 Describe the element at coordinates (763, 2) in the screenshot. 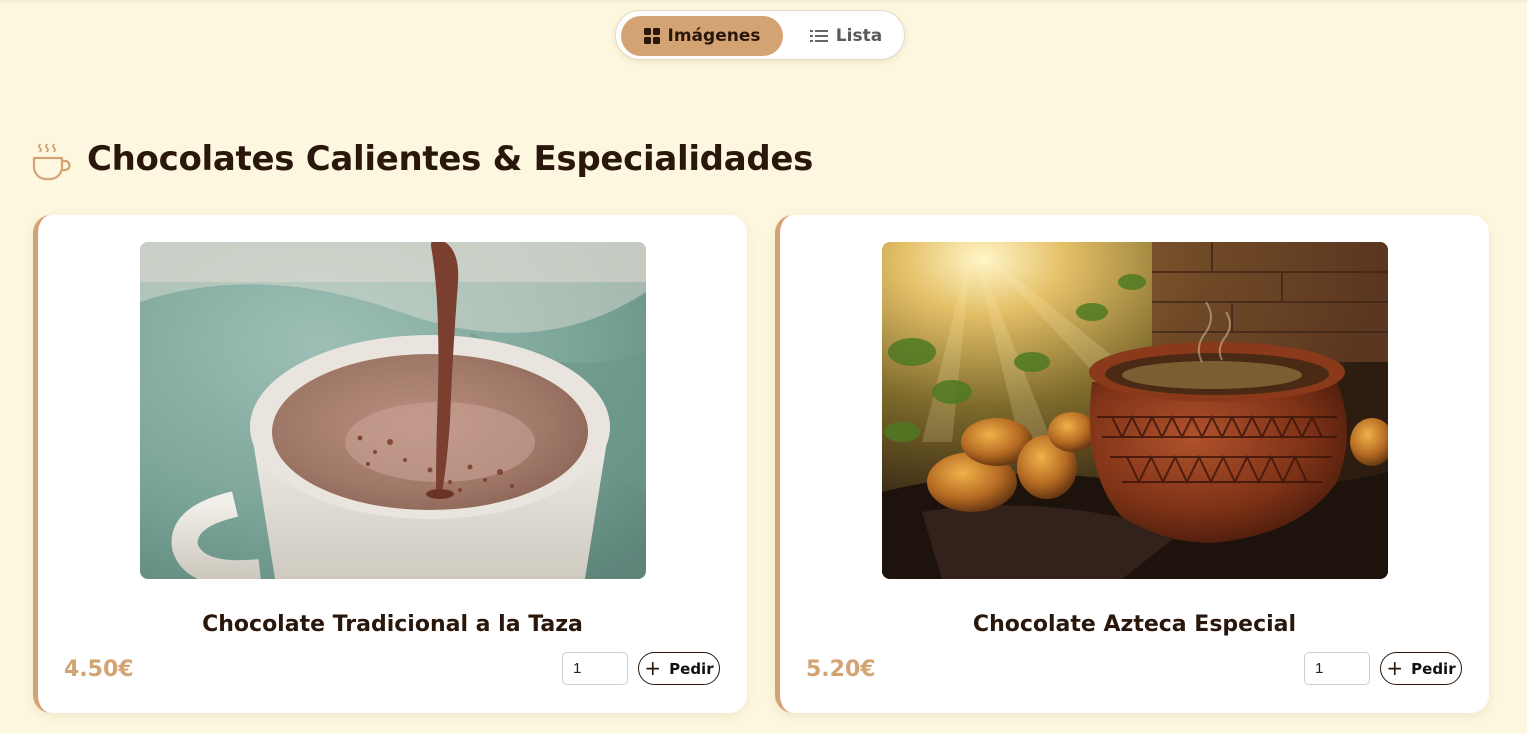

I see `header-shadow` at that location.